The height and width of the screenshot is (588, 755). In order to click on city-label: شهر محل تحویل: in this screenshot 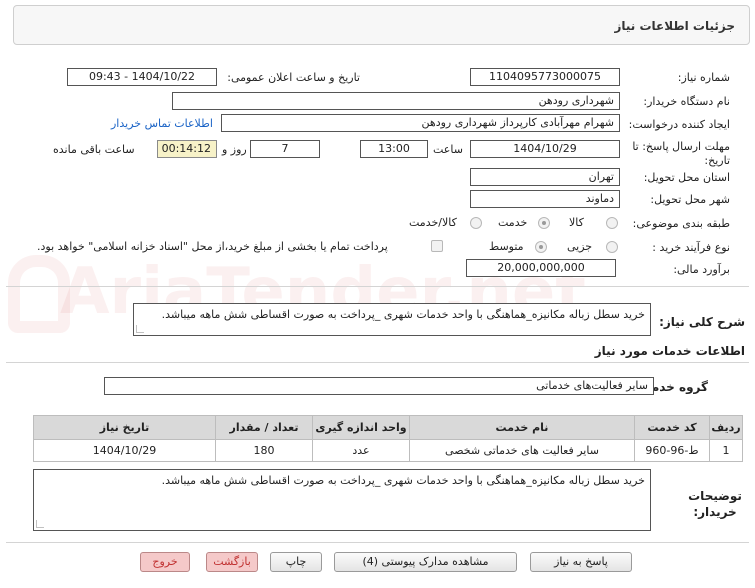, I will do `click(690, 199)`.